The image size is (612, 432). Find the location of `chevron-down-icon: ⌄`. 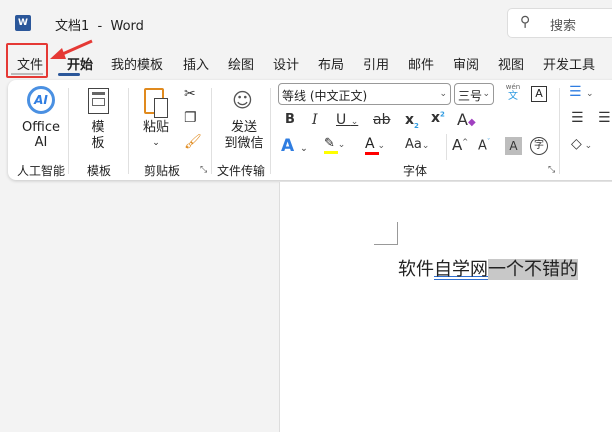

chevron-down-icon: ⌄ is located at coordinates (156, 143).